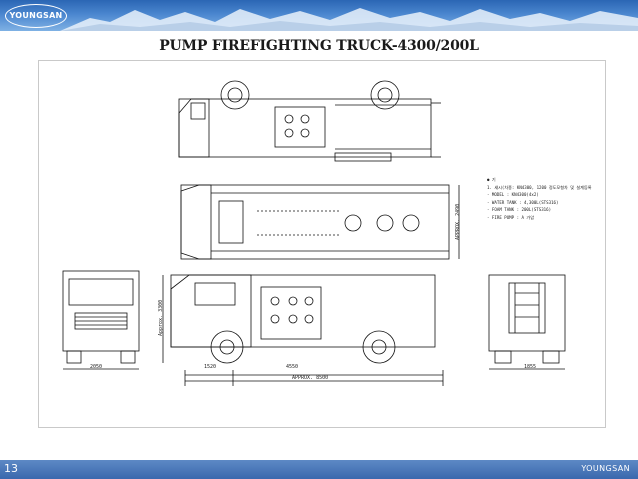 This screenshot has width=638, height=479. I want to click on note-line: - WATER TANK : 4,300L(STS316), so click(523, 202).